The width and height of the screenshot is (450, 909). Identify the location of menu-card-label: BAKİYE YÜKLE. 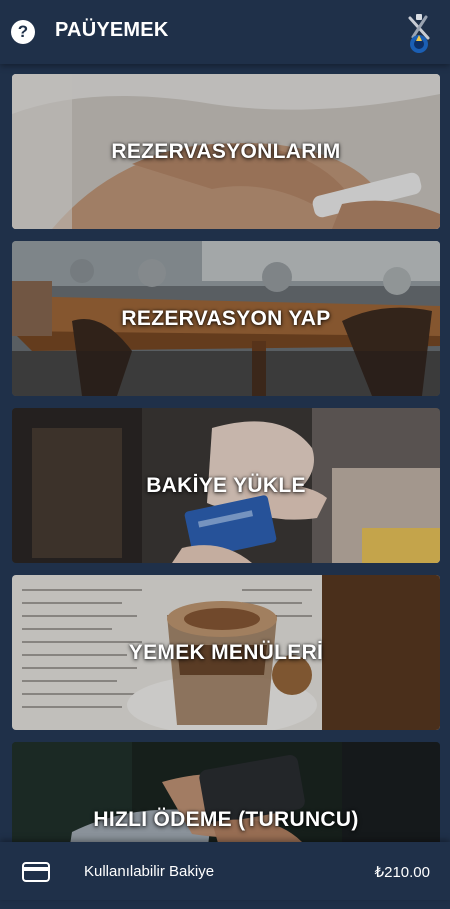
(226, 485).